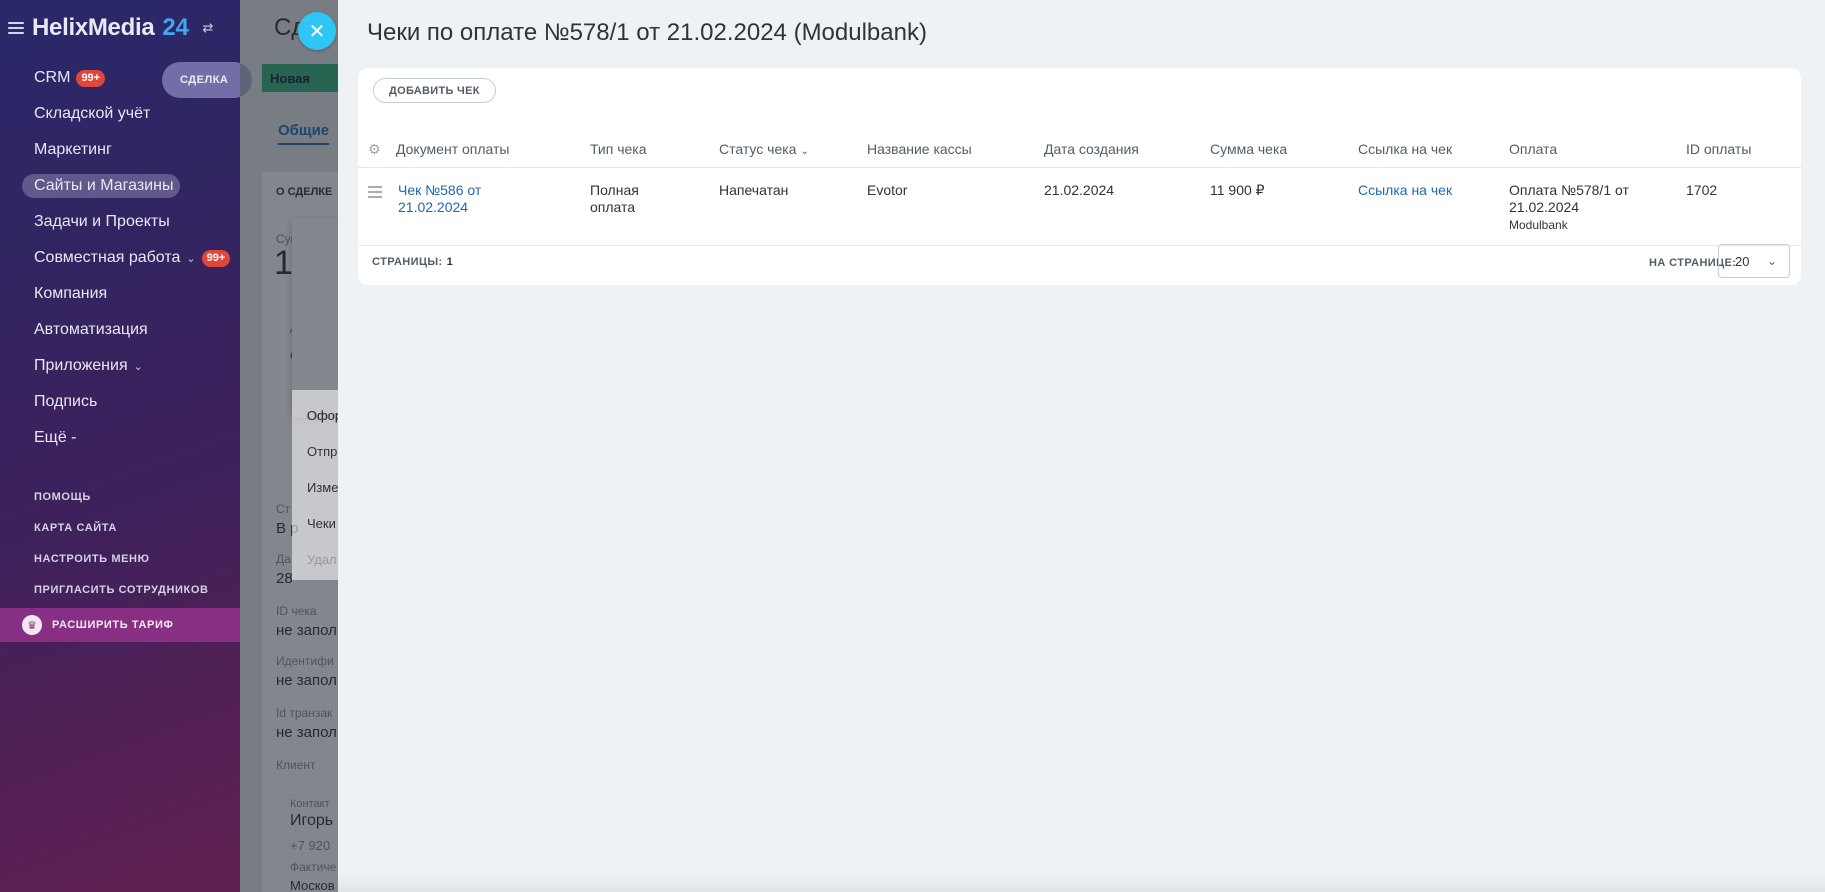 The width and height of the screenshot is (1825, 892). I want to click on column-header: Дата создания, so click(1091, 149).